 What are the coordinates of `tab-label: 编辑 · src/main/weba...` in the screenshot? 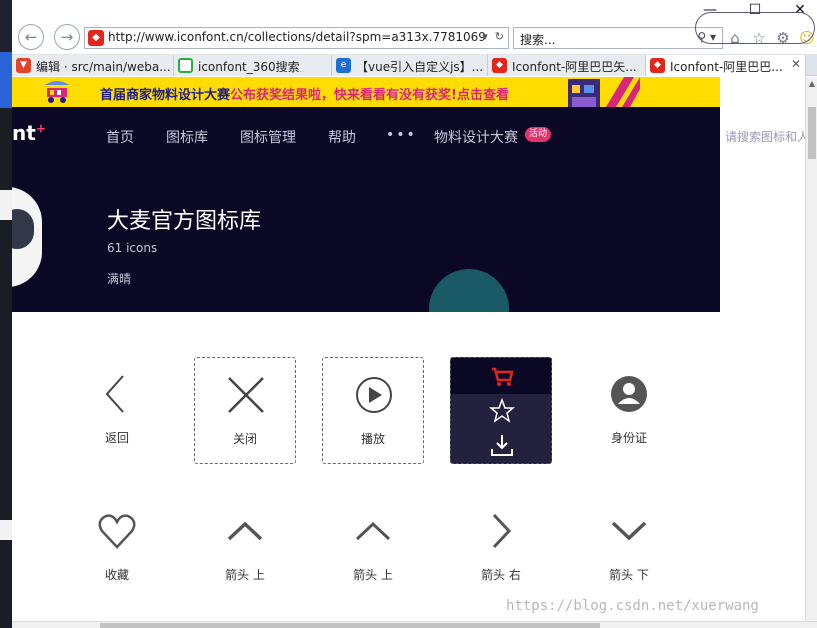 It's located at (103, 67).